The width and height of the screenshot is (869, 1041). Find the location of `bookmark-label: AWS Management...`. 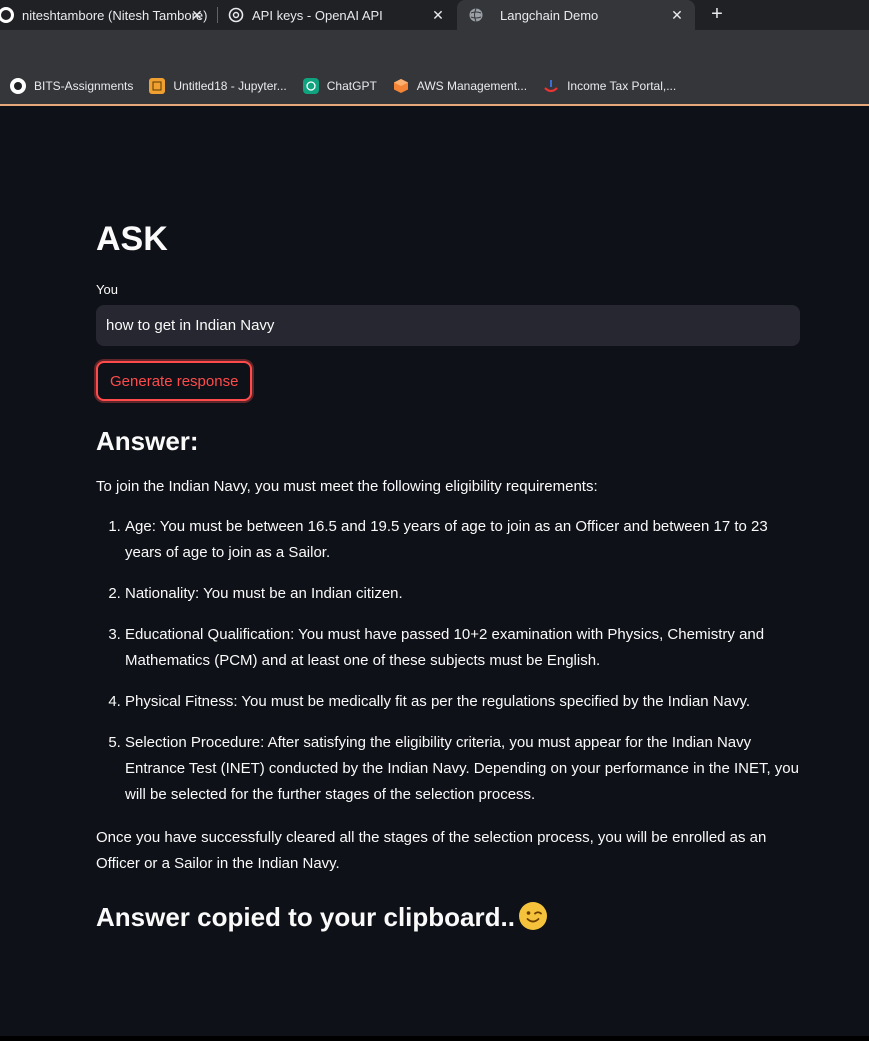

bookmark-label: AWS Management... is located at coordinates (472, 86).